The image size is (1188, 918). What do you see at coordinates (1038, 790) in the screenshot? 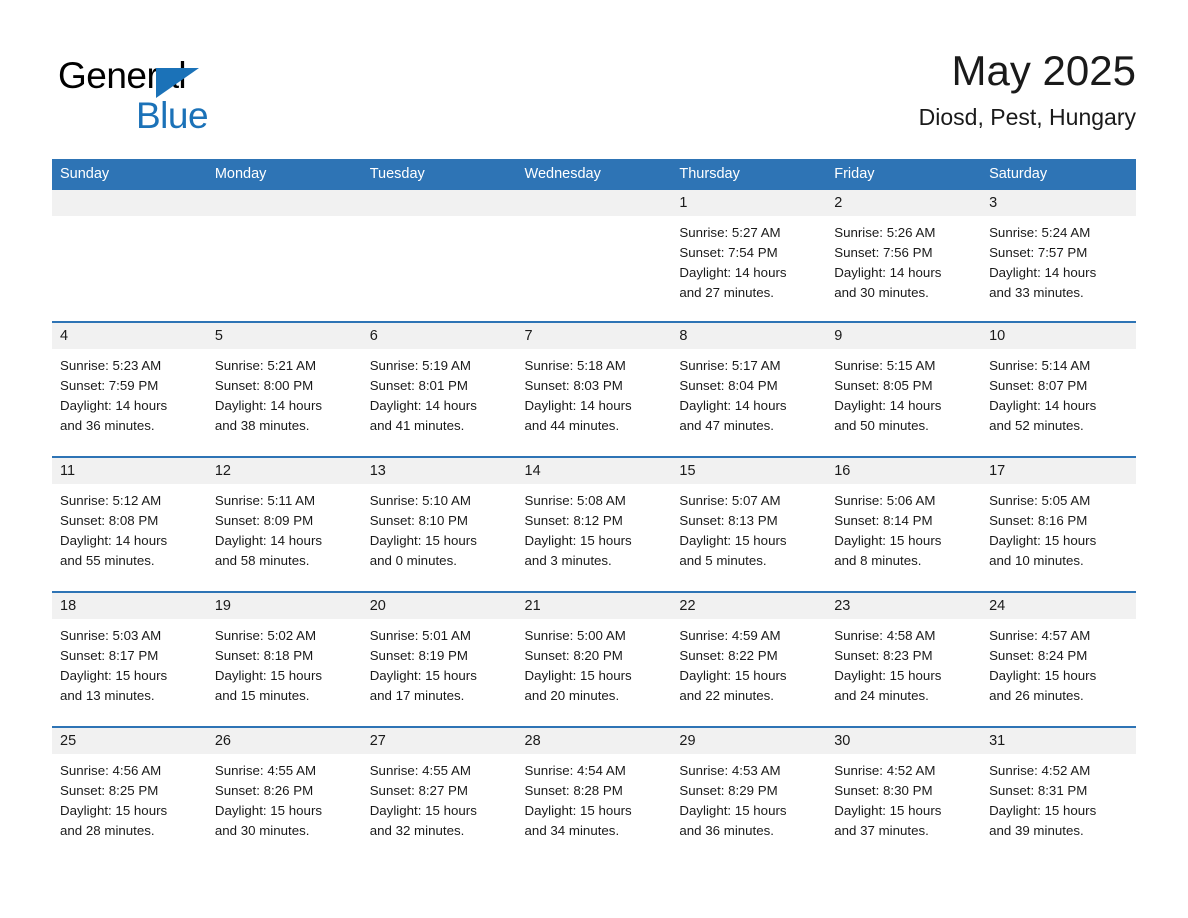
I see `sunset-text: Sunset: 8:31 PM` at bounding box center [1038, 790].